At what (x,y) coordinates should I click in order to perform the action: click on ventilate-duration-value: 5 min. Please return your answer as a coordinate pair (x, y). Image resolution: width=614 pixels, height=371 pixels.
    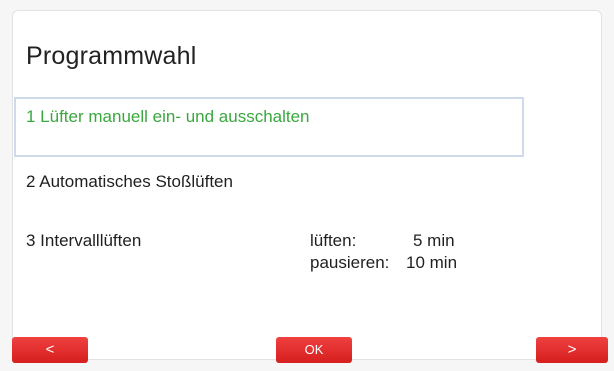
    Looking at the image, I should click on (434, 240).